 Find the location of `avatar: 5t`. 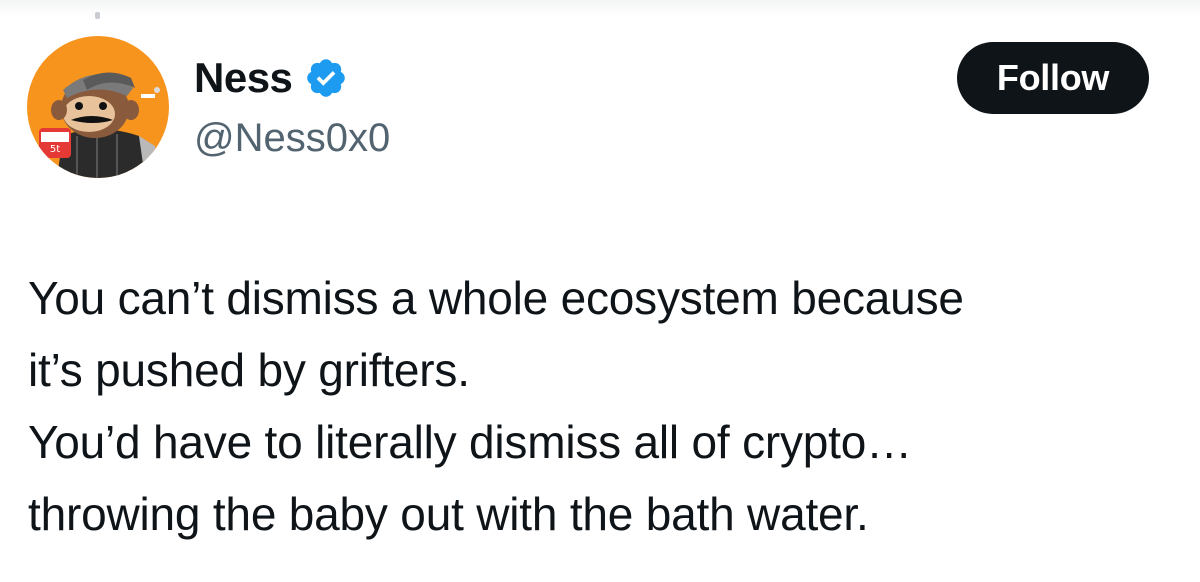

avatar: 5t is located at coordinates (98, 107).